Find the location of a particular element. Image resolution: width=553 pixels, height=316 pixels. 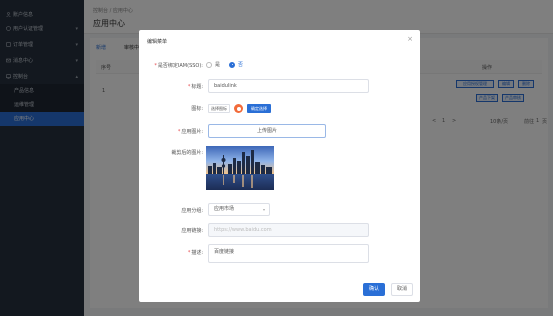

desc-label-text: 描述: is located at coordinates (197, 253).